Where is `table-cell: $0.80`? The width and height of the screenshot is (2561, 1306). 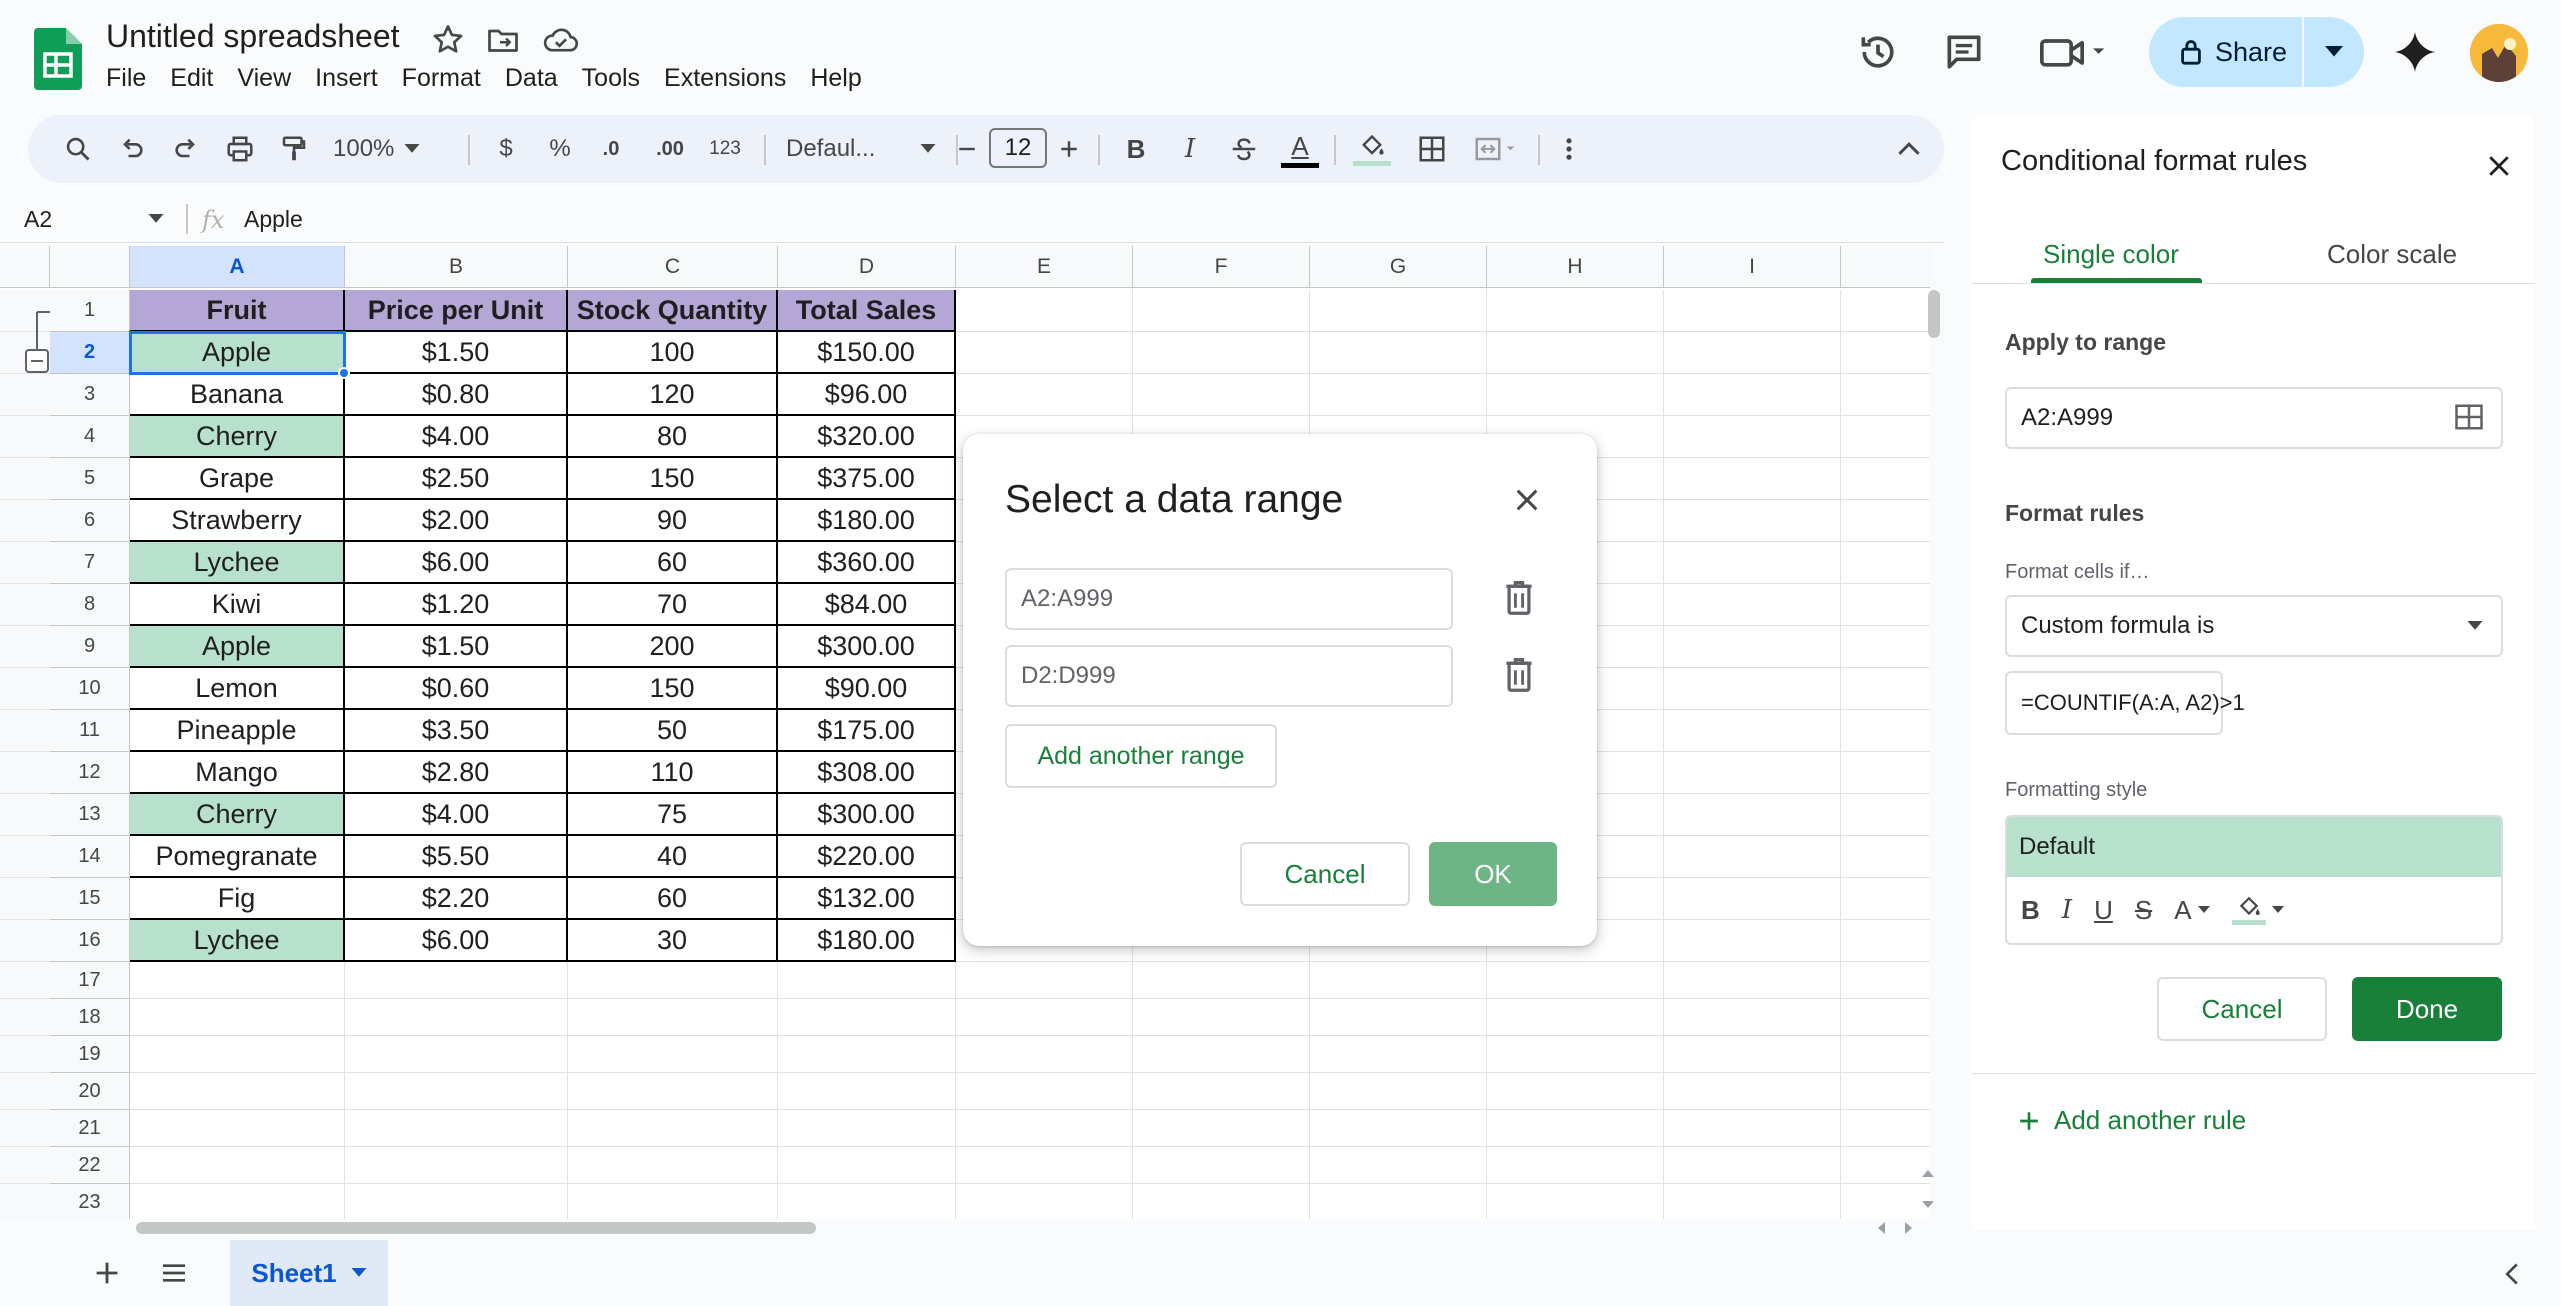 table-cell: $0.80 is located at coordinates (456, 395).